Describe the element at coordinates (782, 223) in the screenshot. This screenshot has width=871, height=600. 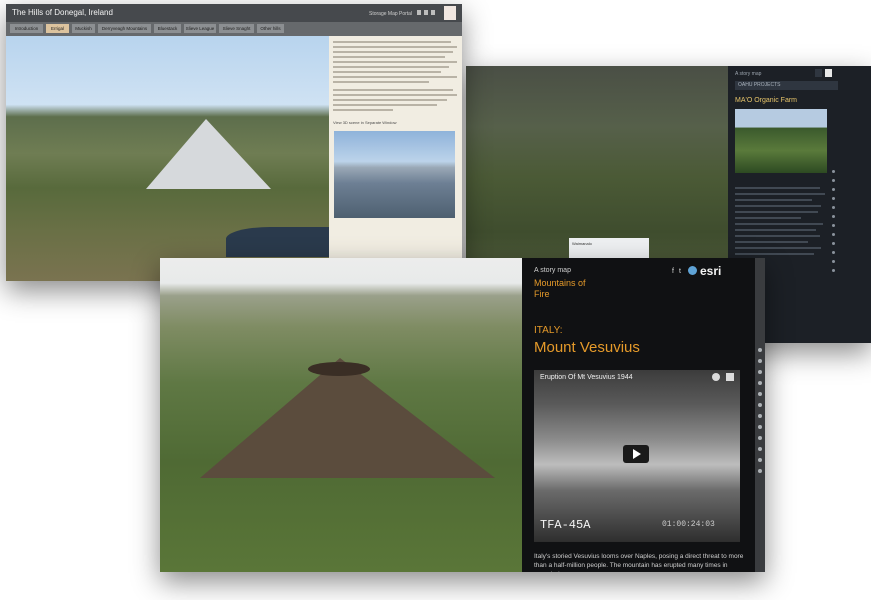
I see `panel-text-lines` at that location.